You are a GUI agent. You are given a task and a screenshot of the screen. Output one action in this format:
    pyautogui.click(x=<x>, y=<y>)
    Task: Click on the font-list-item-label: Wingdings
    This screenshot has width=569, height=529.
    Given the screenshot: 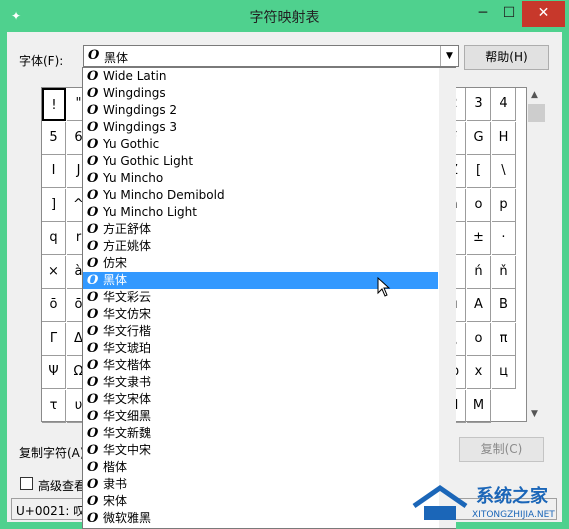 What is the action you would take?
    pyautogui.click(x=134, y=93)
    